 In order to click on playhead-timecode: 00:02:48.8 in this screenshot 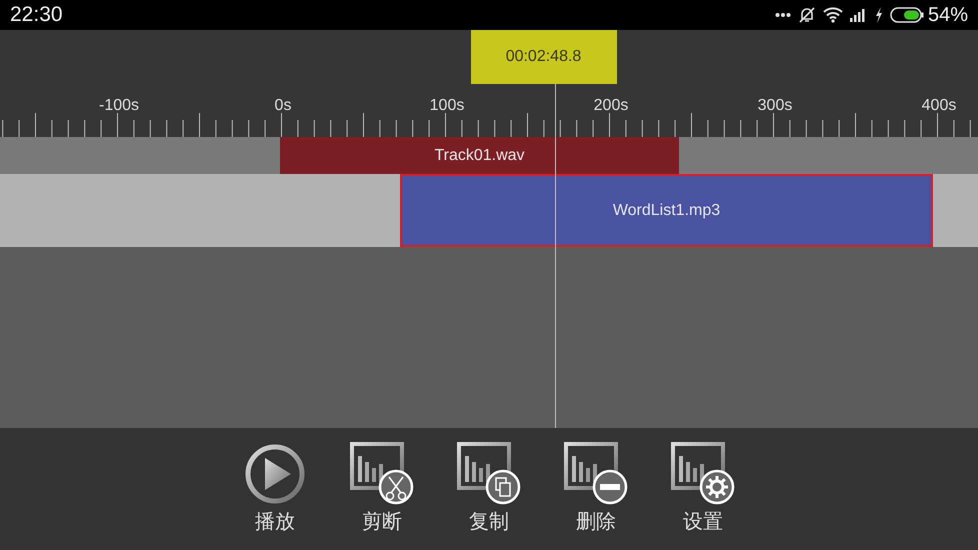, I will do `click(543, 57)`.